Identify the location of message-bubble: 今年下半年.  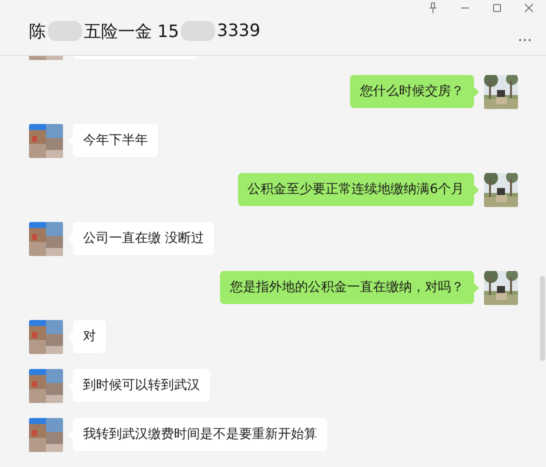
(115, 140).